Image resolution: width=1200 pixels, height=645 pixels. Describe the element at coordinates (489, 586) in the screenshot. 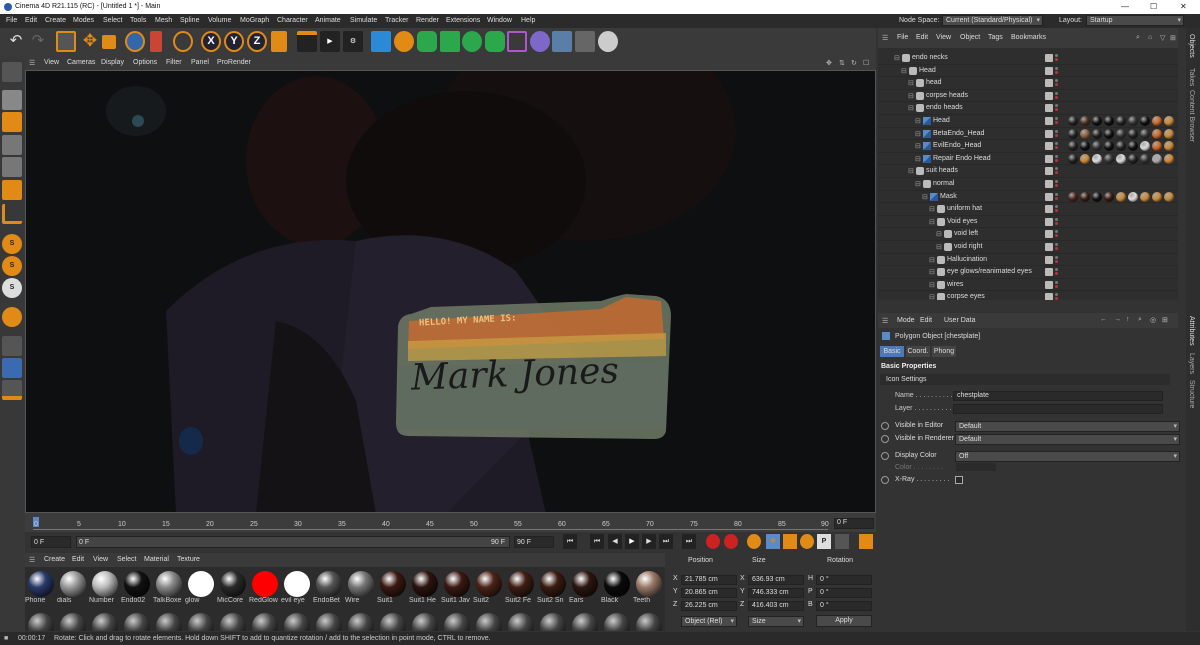

I see `material-item: Suit2` at that location.